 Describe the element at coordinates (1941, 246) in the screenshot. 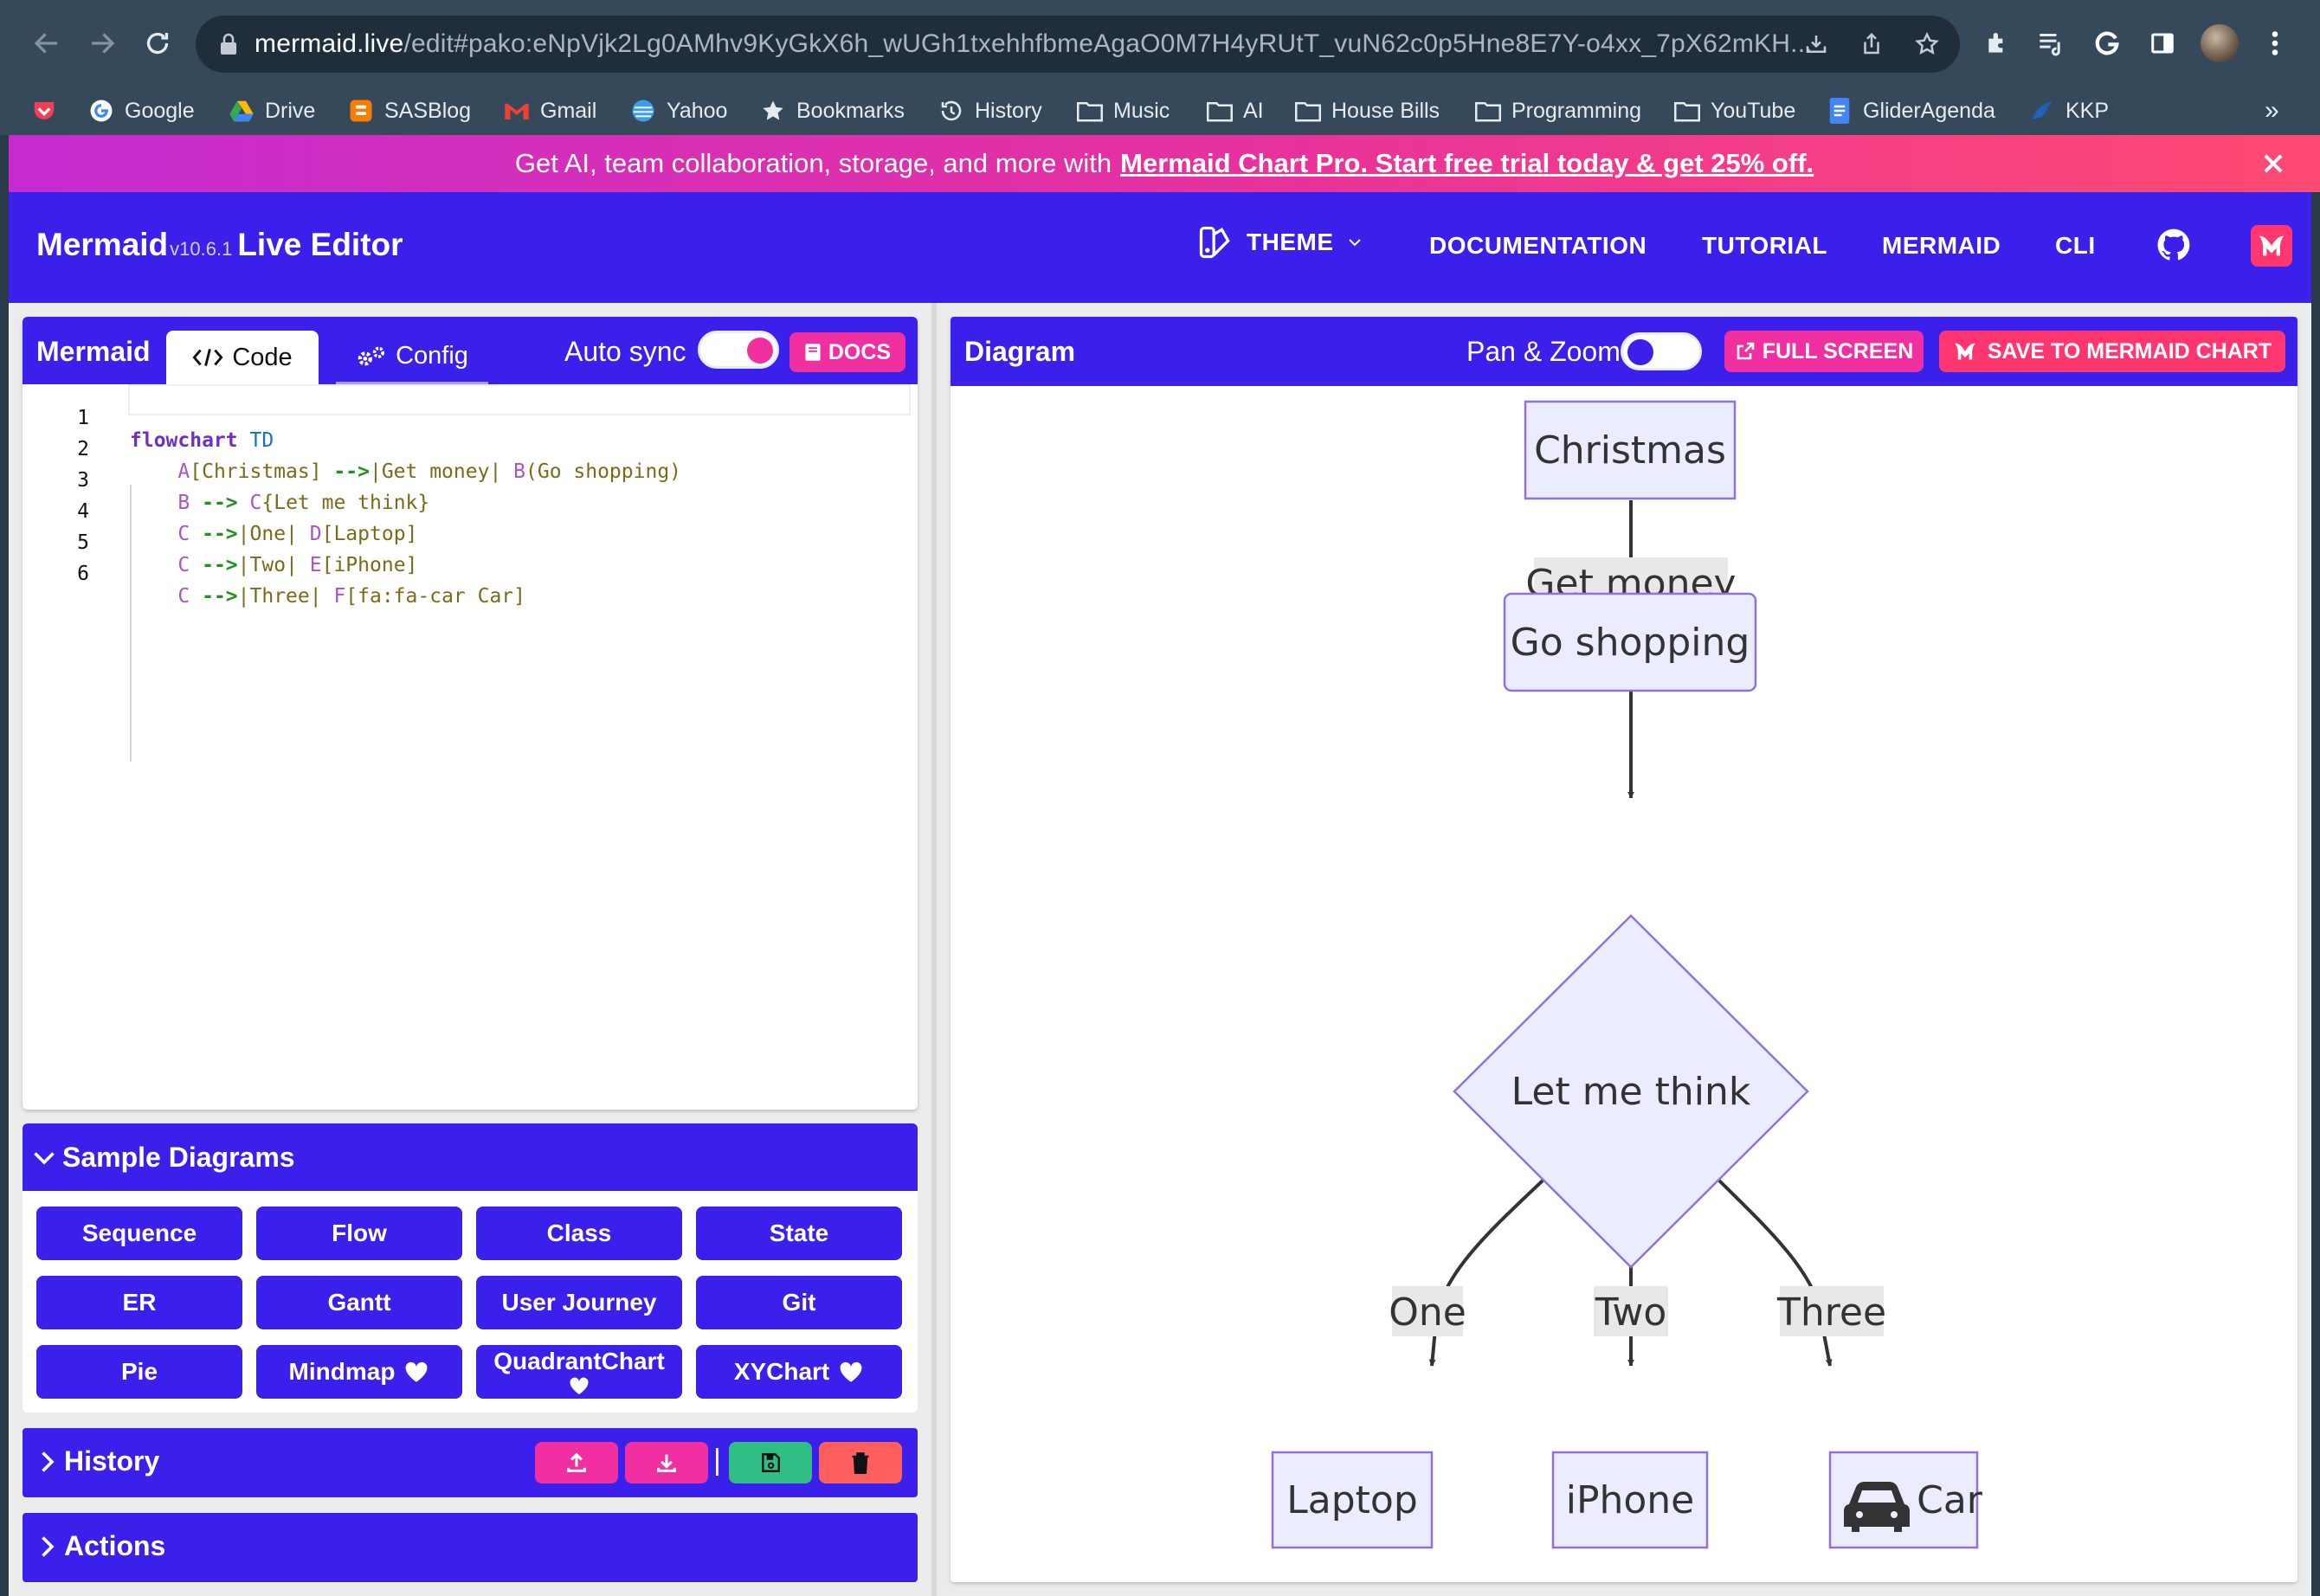

I see `nav-mermaid: MERMAID` at that location.